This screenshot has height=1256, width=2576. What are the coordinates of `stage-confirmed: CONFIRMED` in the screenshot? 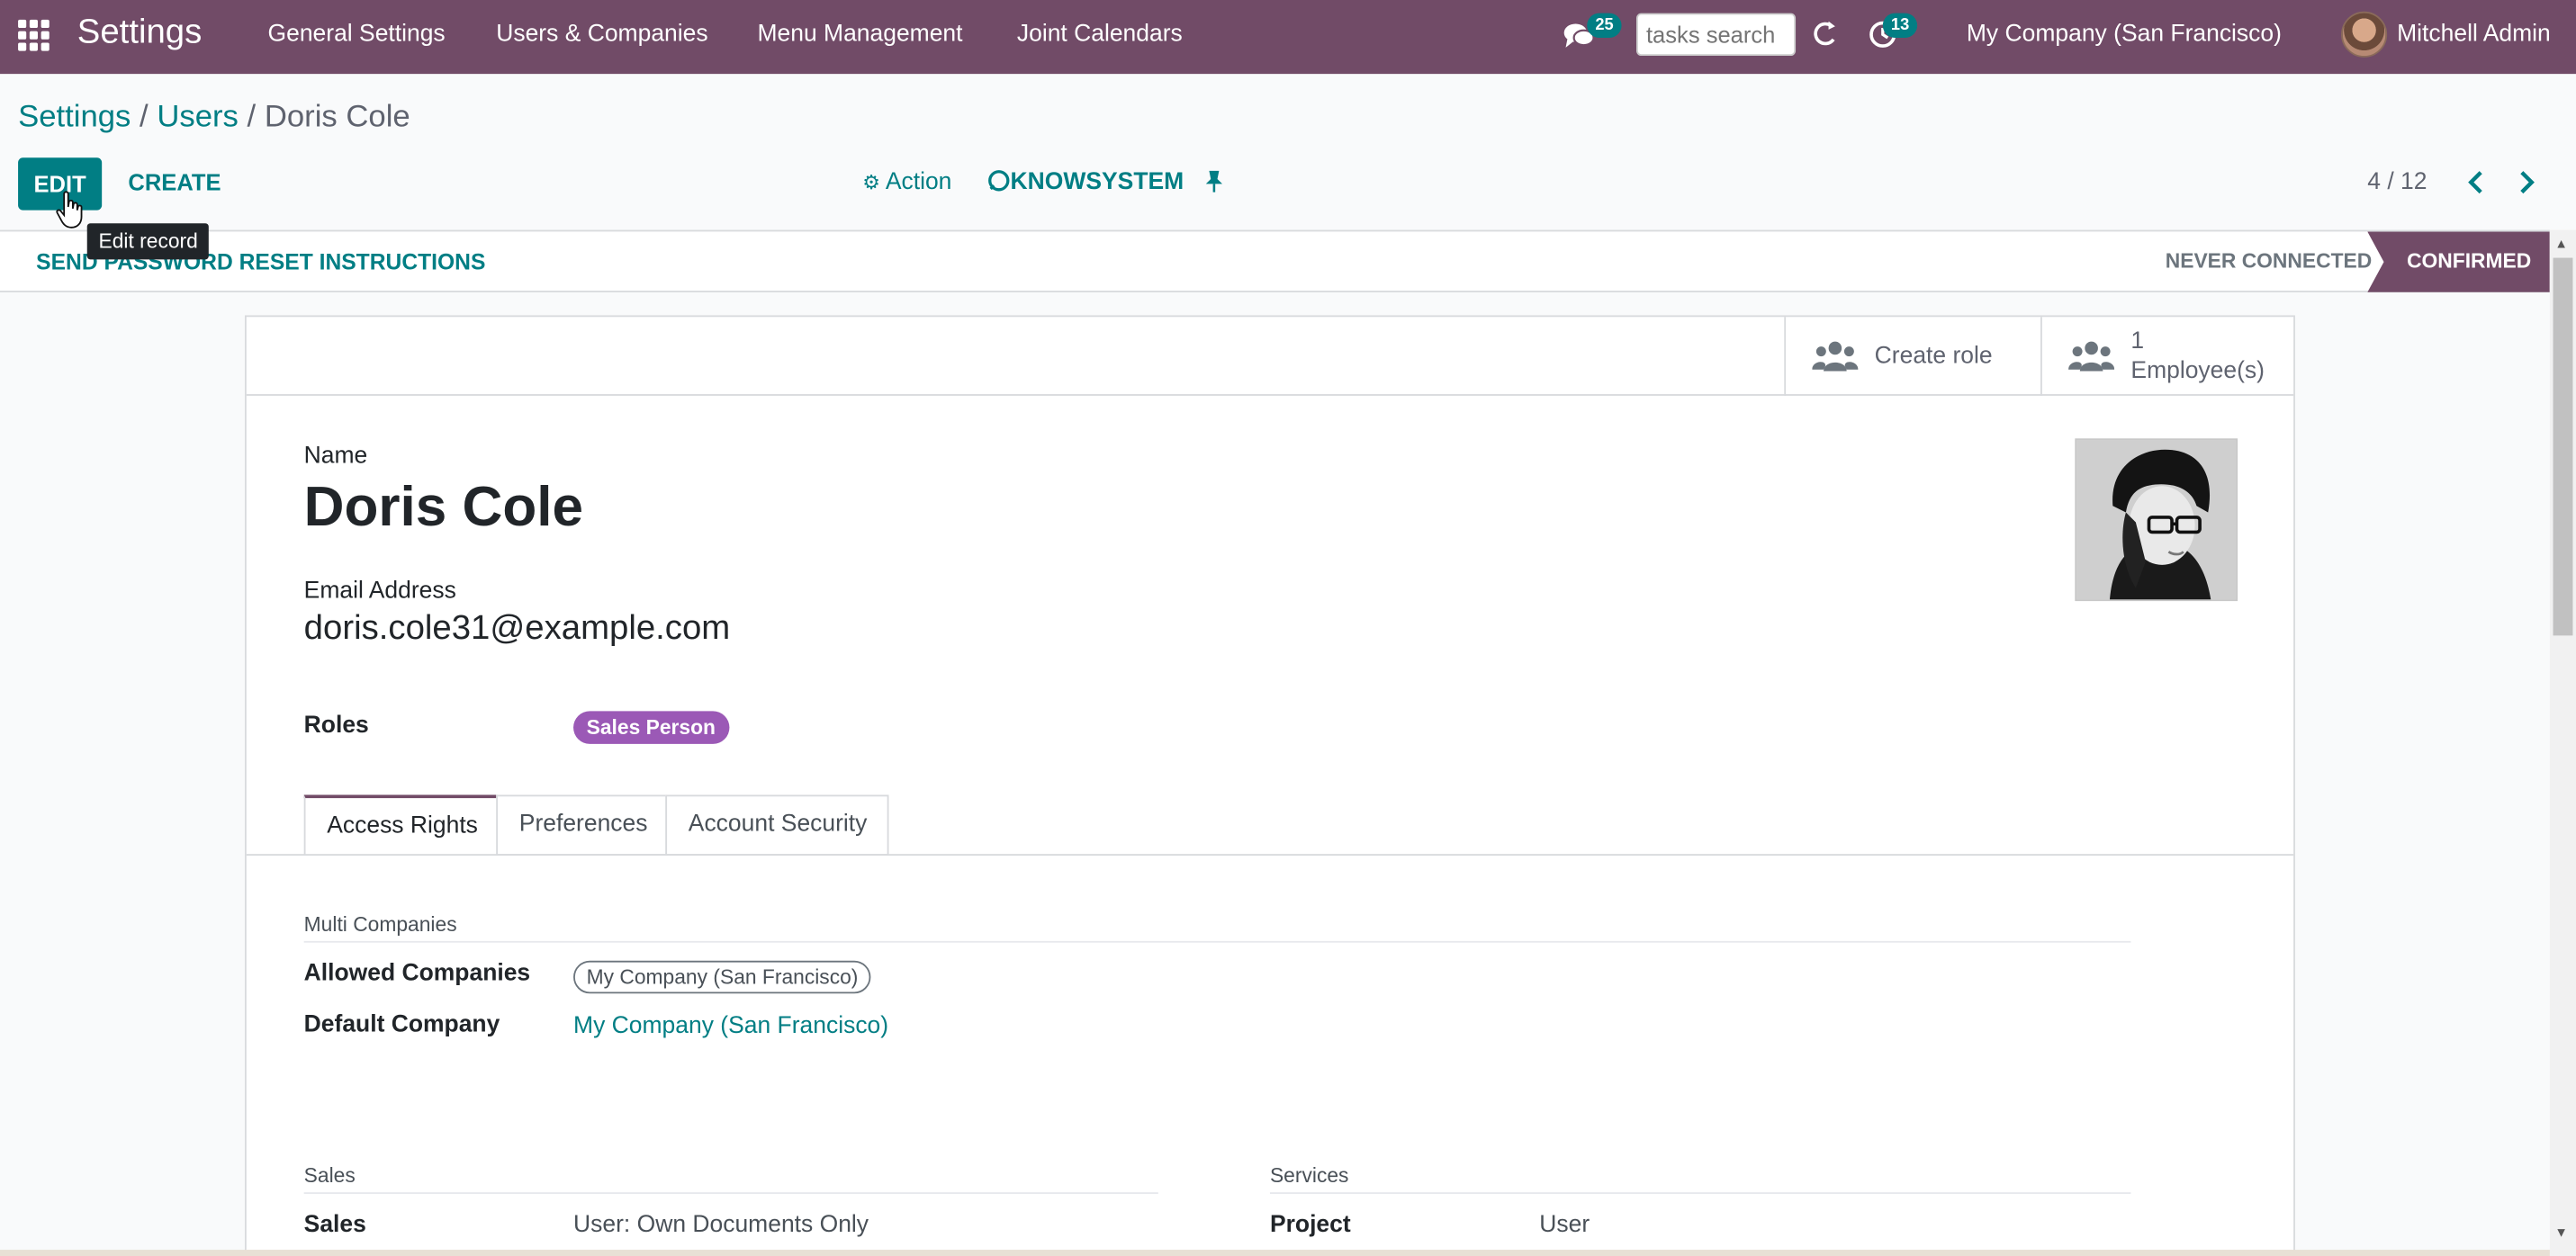 It's located at (2458, 262).